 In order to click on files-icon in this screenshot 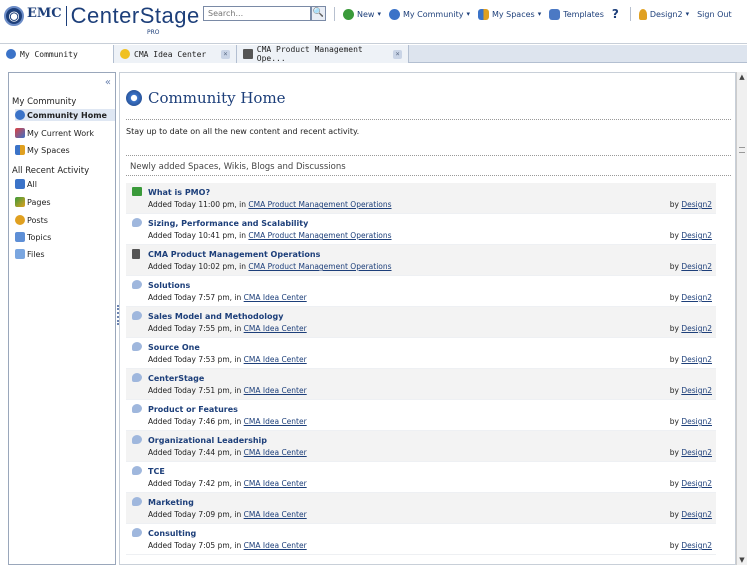, I will do `click(20, 254)`.